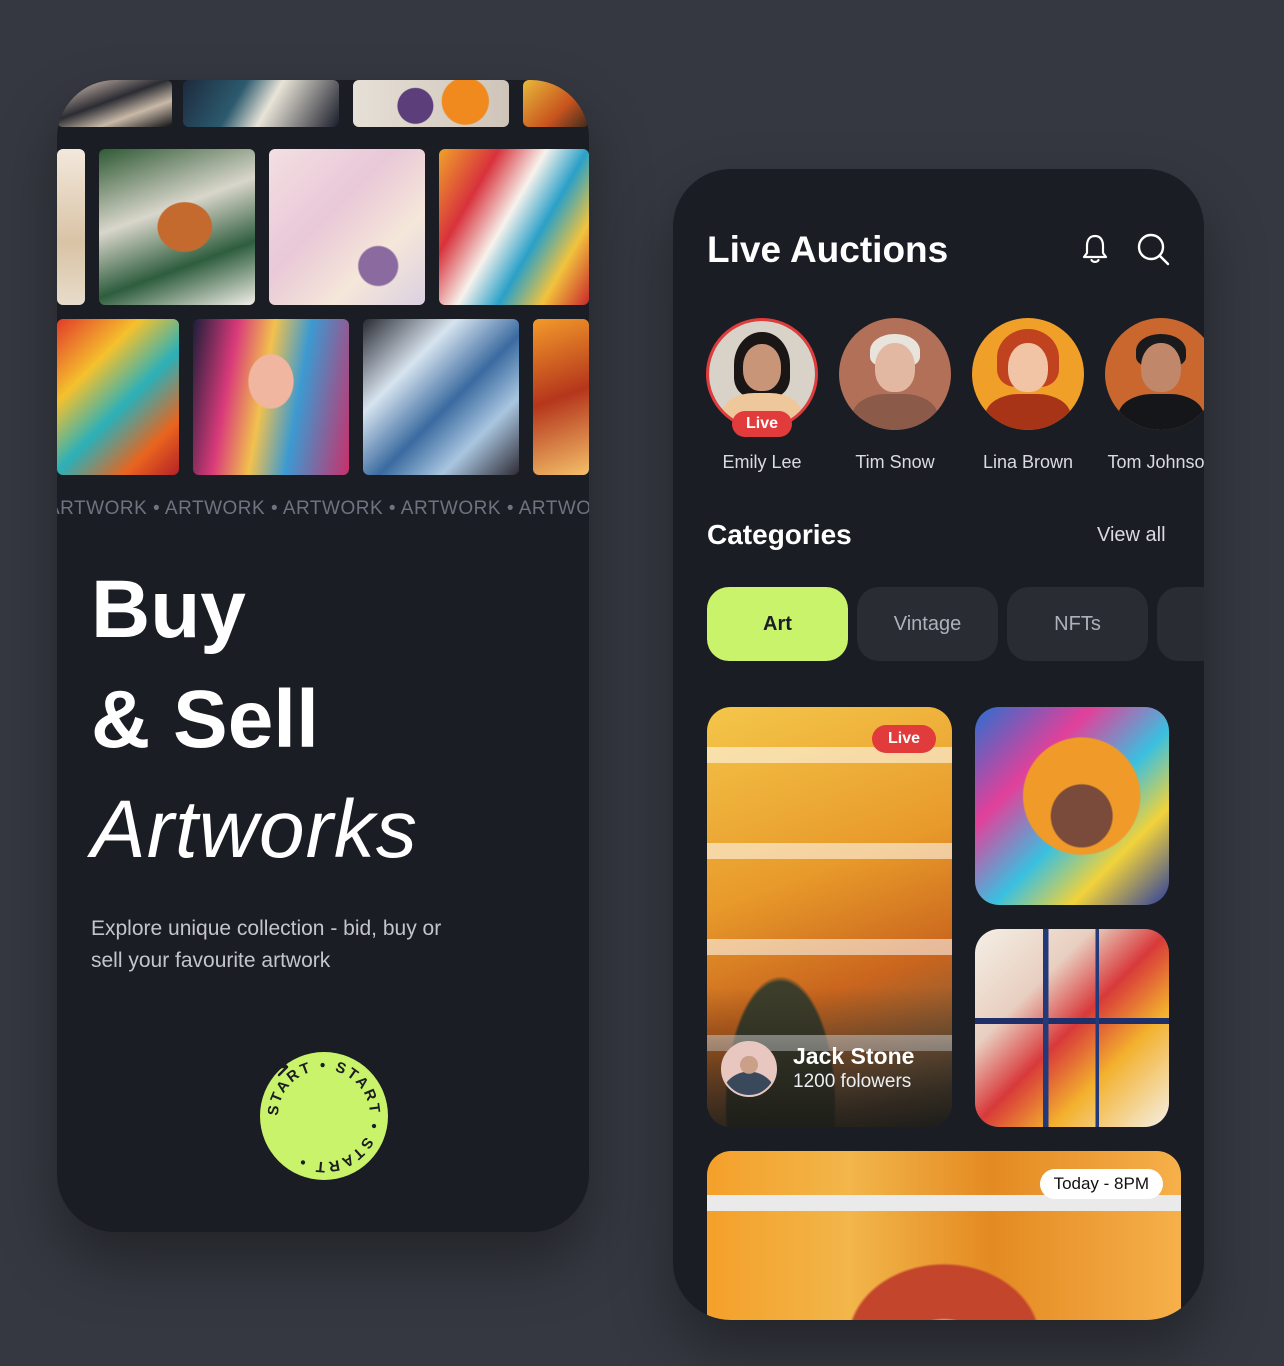 The height and width of the screenshot is (1366, 1284). Describe the element at coordinates (779, 534) in the screenshot. I see `categories-title: Categories` at that location.